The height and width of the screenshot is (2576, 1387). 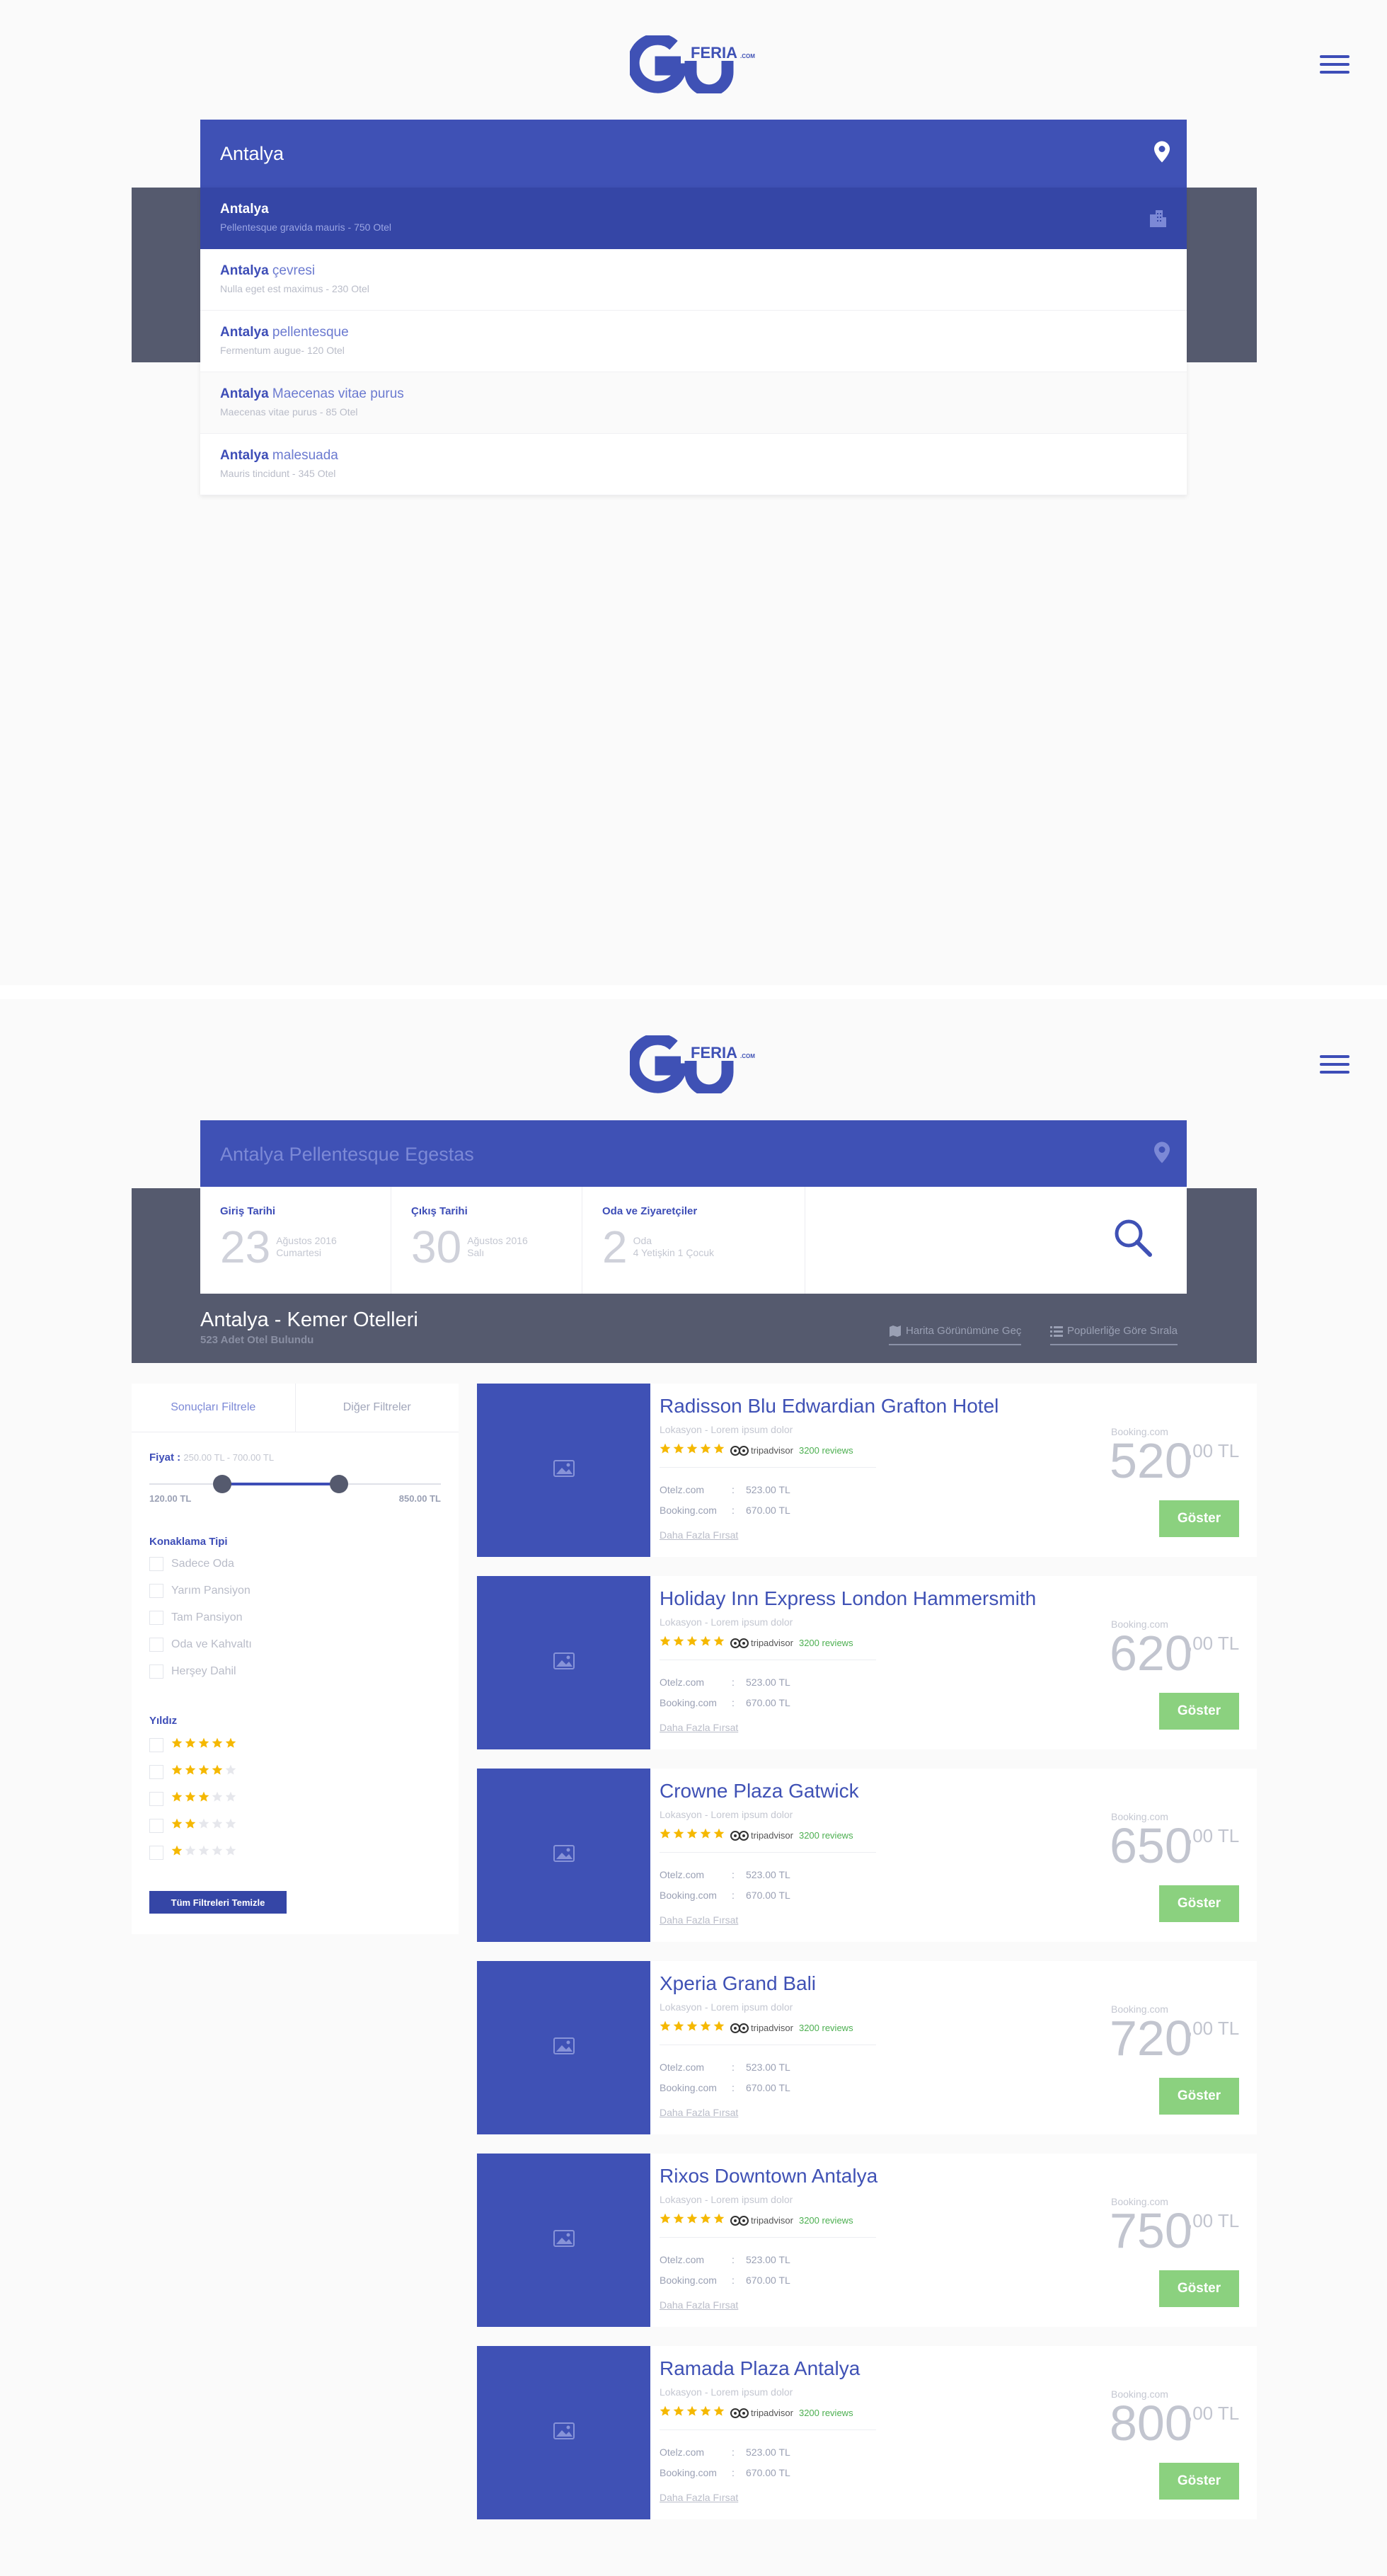 I want to click on hotel-name: Rixos Downtown Antalya, so click(x=768, y=2176).